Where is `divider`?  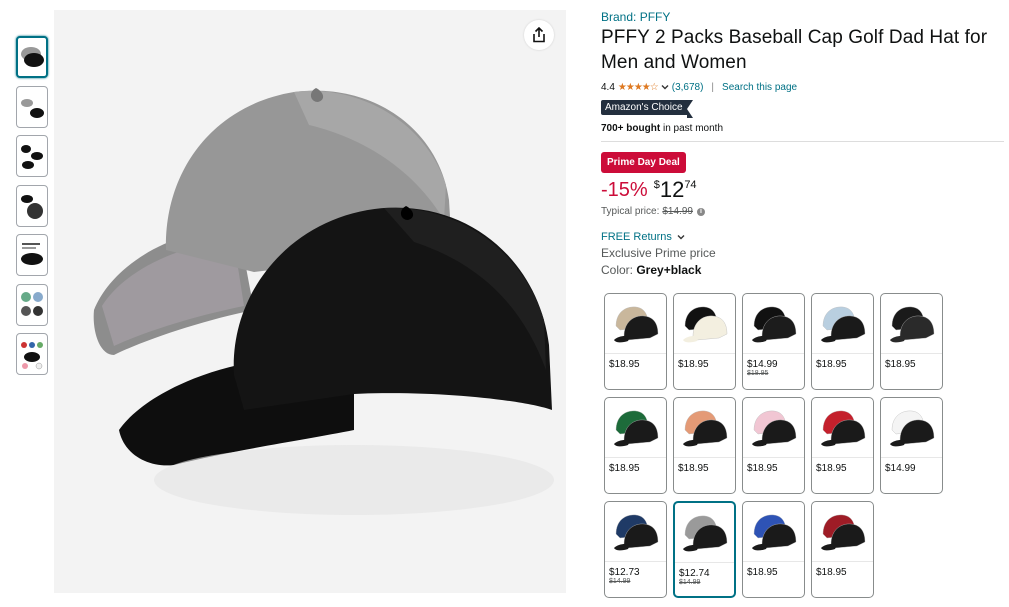 divider is located at coordinates (802, 141).